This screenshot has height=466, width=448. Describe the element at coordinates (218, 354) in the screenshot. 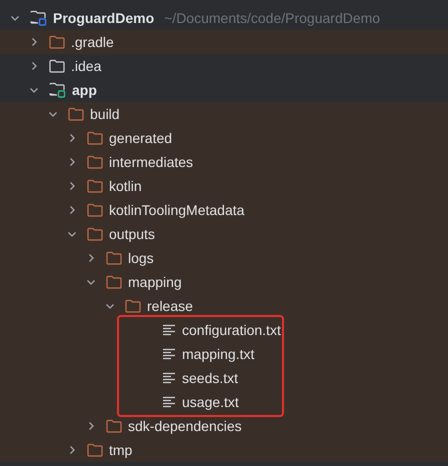

I see `node-label: mapping.txt` at that location.